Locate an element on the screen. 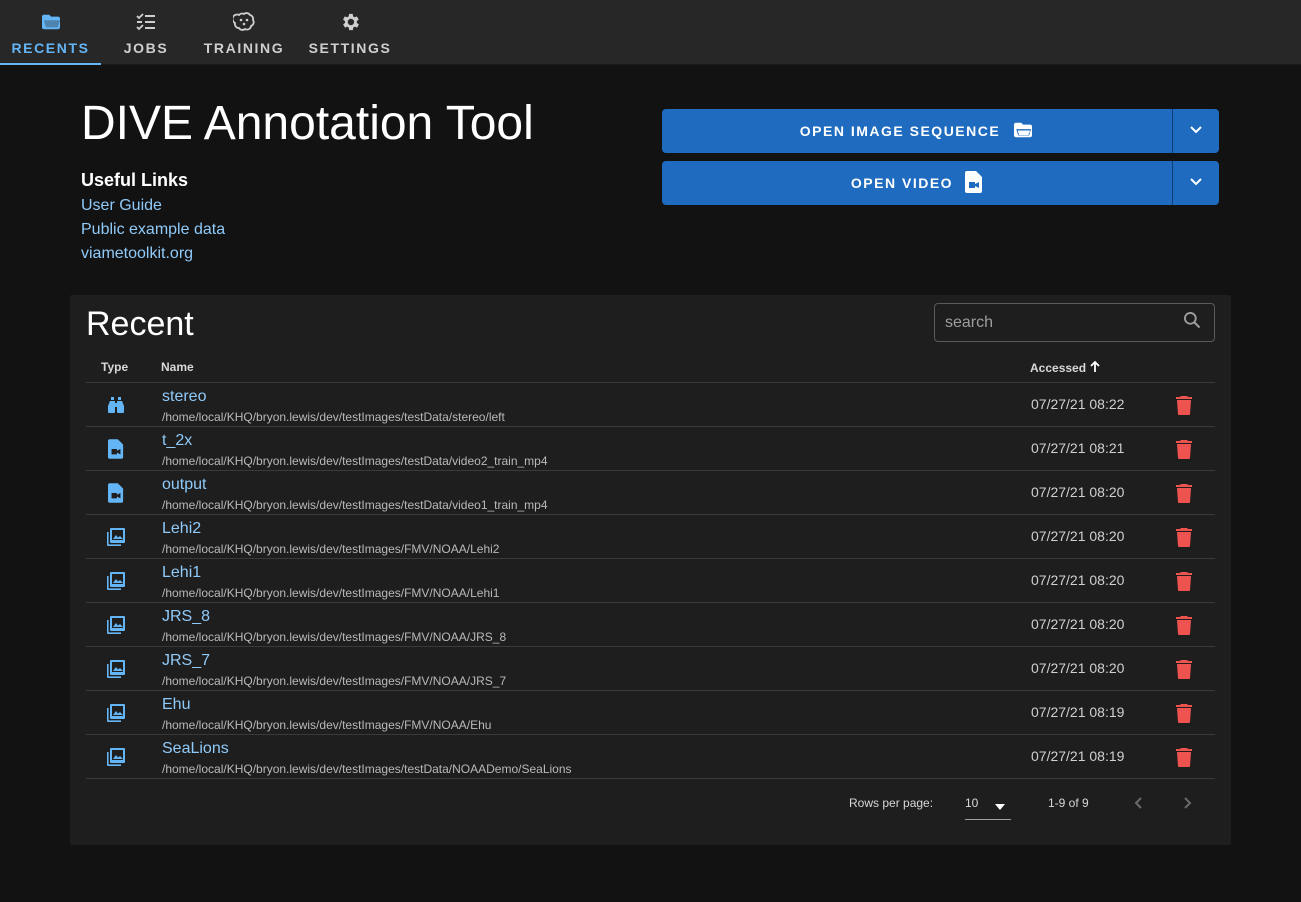 The height and width of the screenshot is (902, 1301). tab-training-label: TRAINING is located at coordinates (244, 48).